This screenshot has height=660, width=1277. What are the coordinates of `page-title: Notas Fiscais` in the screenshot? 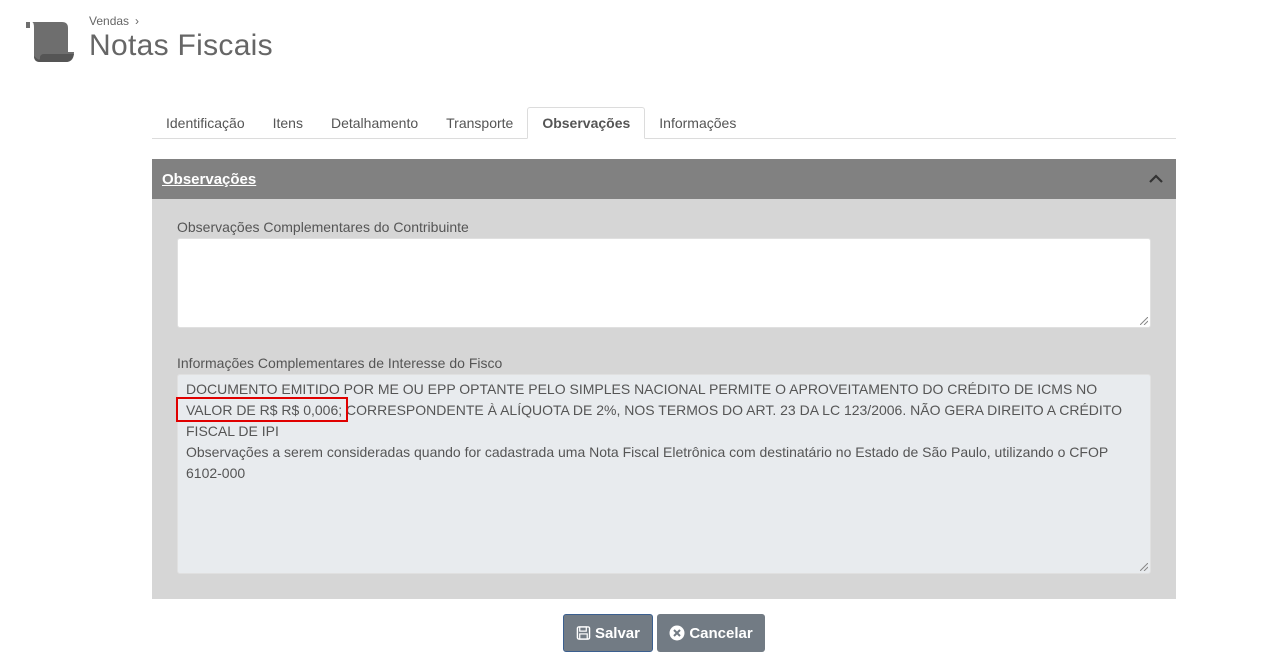 It's located at (181, 45).